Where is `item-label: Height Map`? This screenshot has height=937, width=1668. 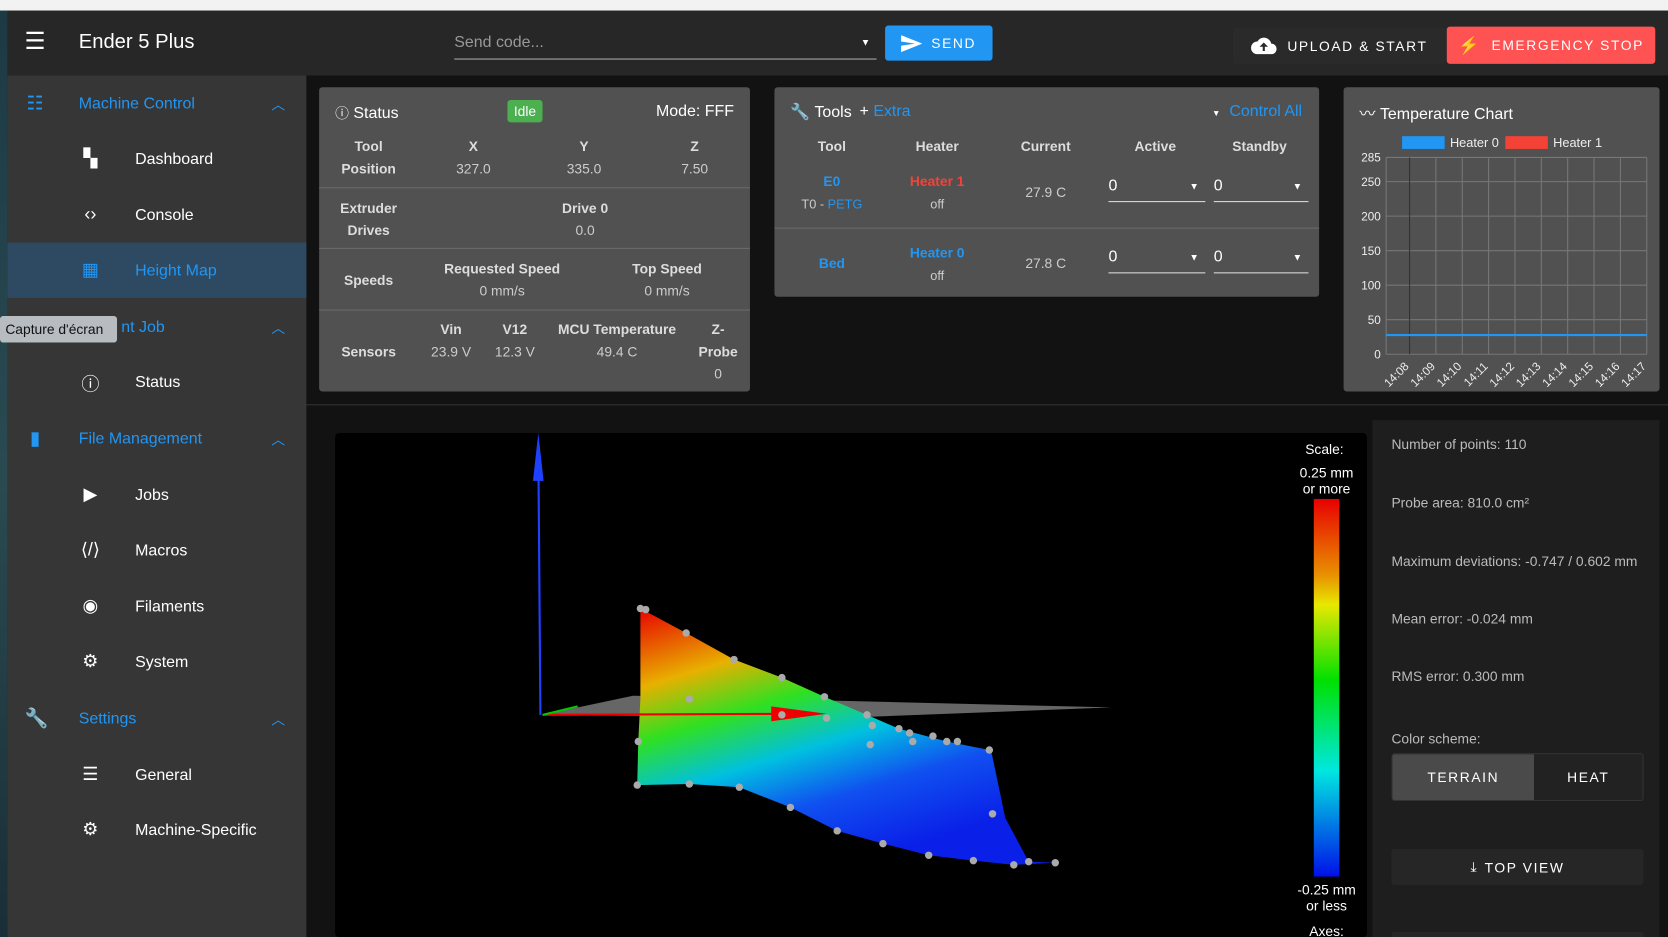 item-label: Height Map is located at coordinates (176, 270).